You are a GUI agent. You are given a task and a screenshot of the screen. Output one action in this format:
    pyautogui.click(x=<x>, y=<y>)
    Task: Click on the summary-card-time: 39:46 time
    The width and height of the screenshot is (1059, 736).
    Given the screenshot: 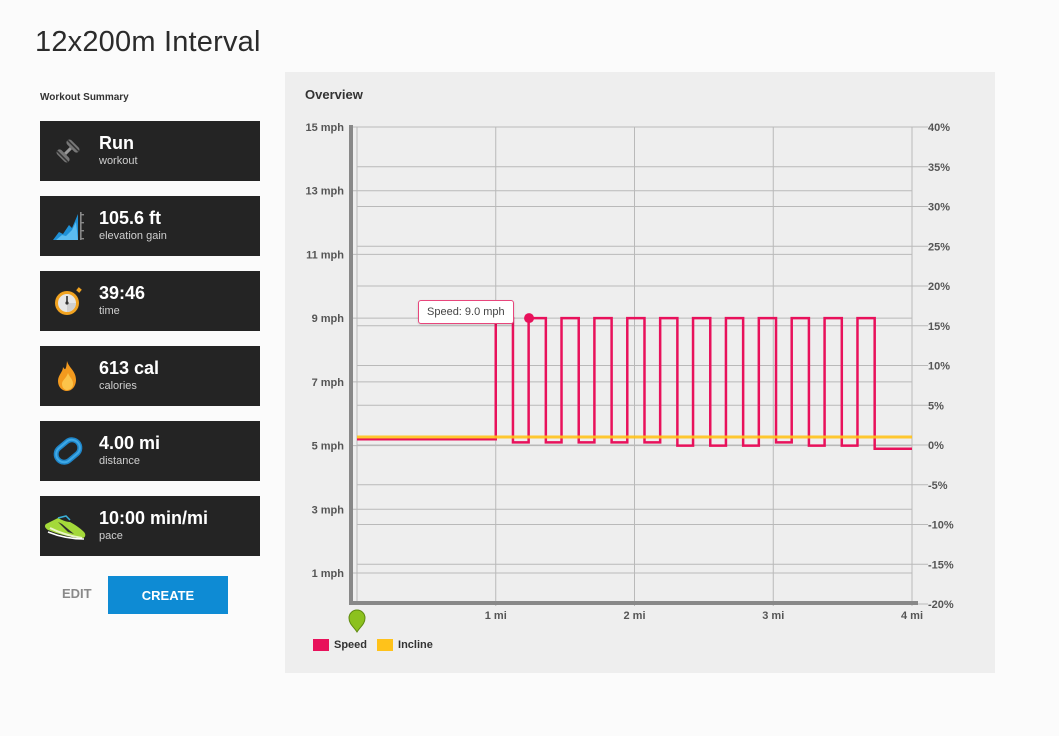 What is the action you would take?
    pyautogui.click(x=150, y=301)
    